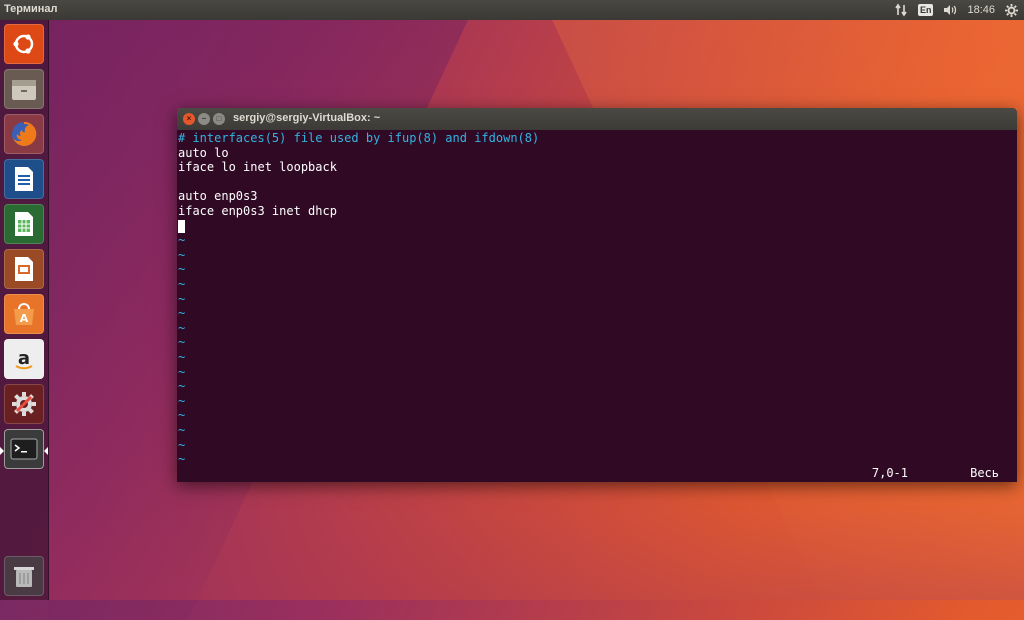  Describe the element at coordinates (24, 404) in the screenshot. I see `system-settings-icon` at that location.